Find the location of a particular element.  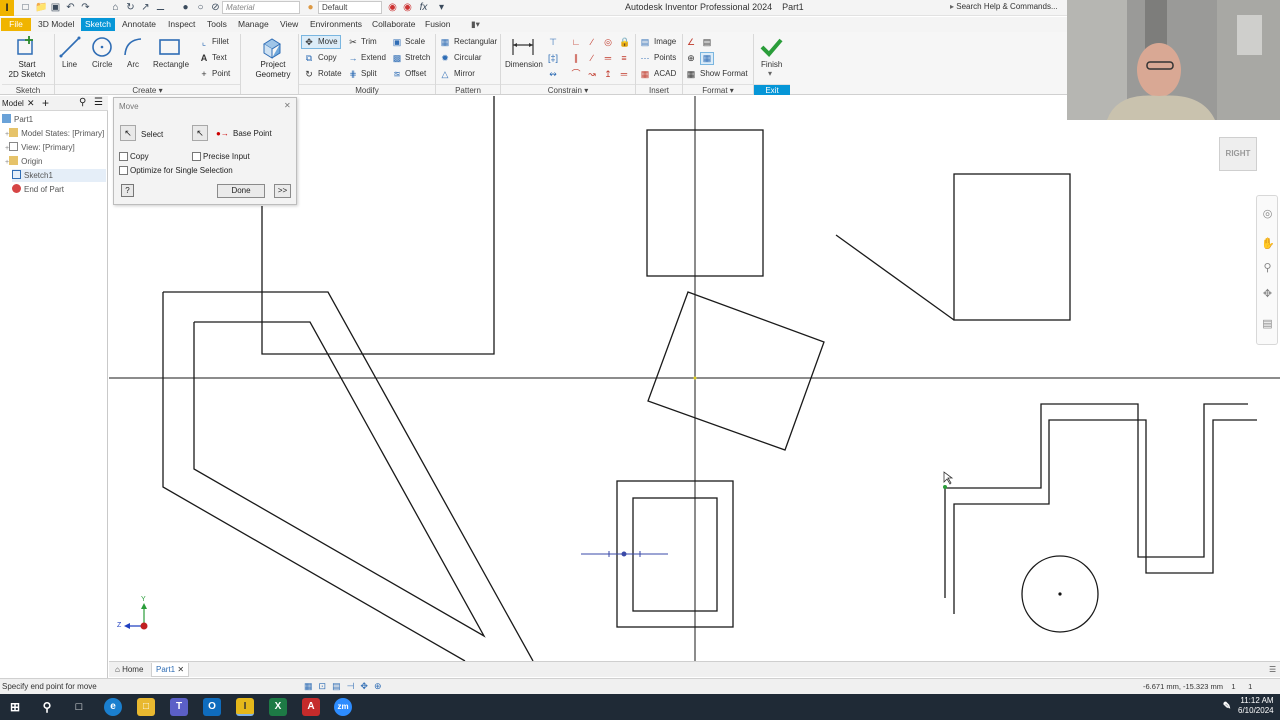

mirror-button: Mirror is located at coordinates (464, 73).